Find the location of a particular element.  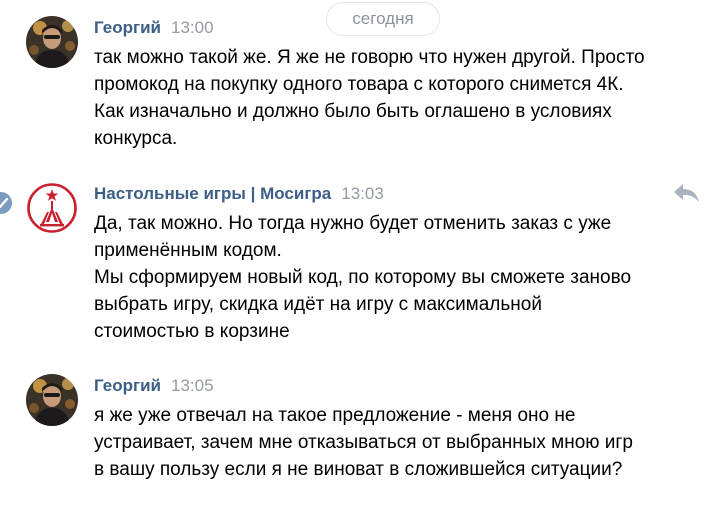

message-line: стоимостью в корзине is located at coordinates (192, 331).